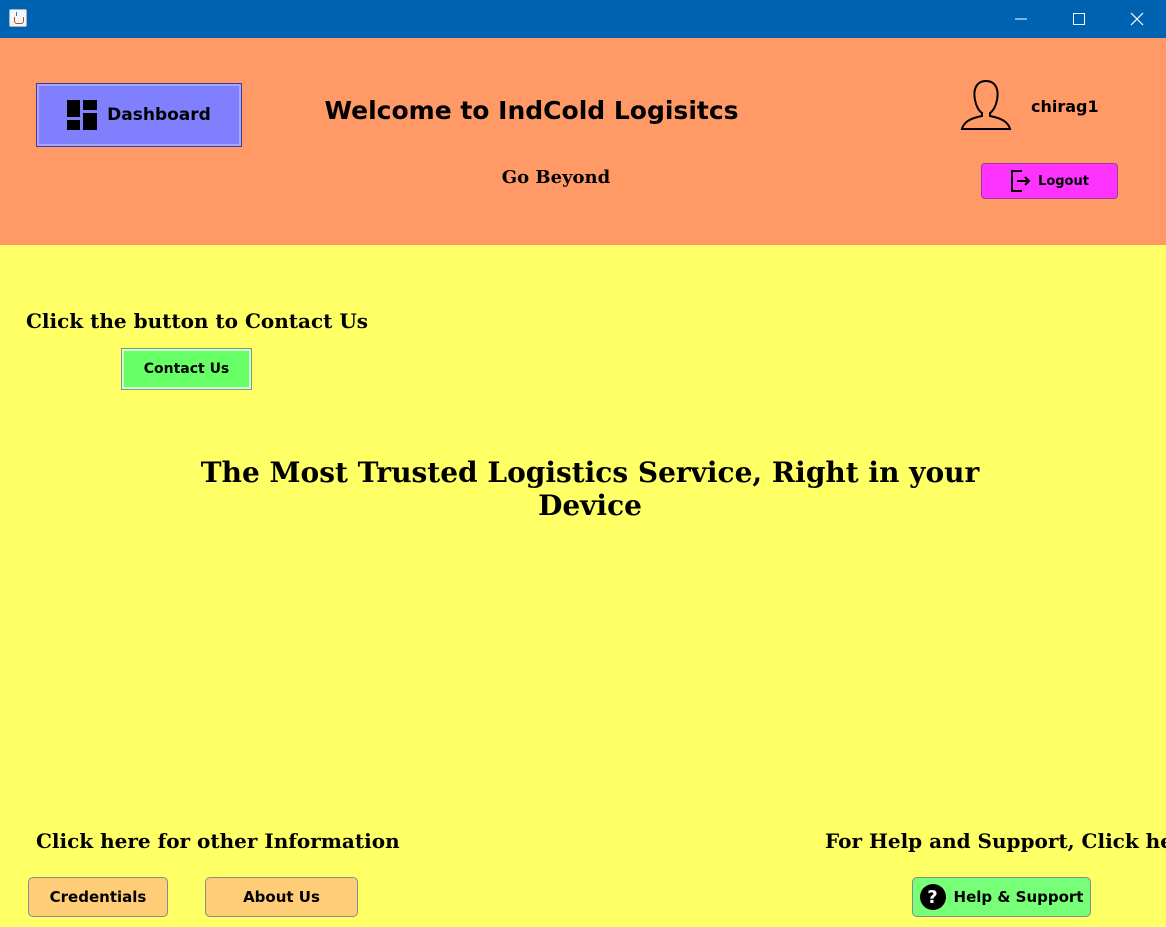  I want to click on about-us-label: About Us, so click(281, 897).